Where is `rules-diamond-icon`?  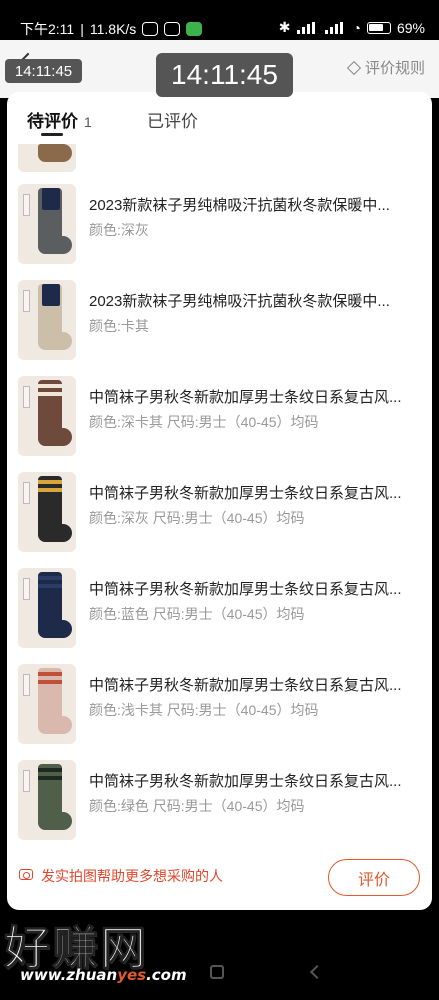
rules-diamond-icon is located at coordinates (354, 67).